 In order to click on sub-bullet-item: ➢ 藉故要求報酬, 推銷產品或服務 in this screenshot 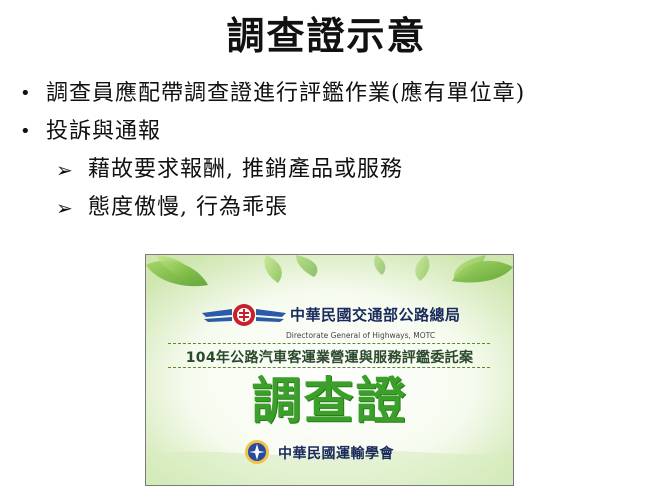, I will do `click(350, 173)`.